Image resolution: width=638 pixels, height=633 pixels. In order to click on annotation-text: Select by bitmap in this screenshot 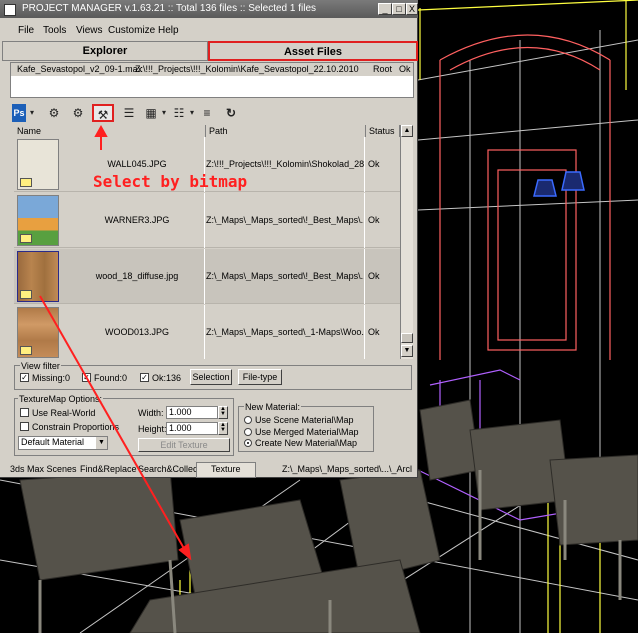, I will do `click(170, 181)`.